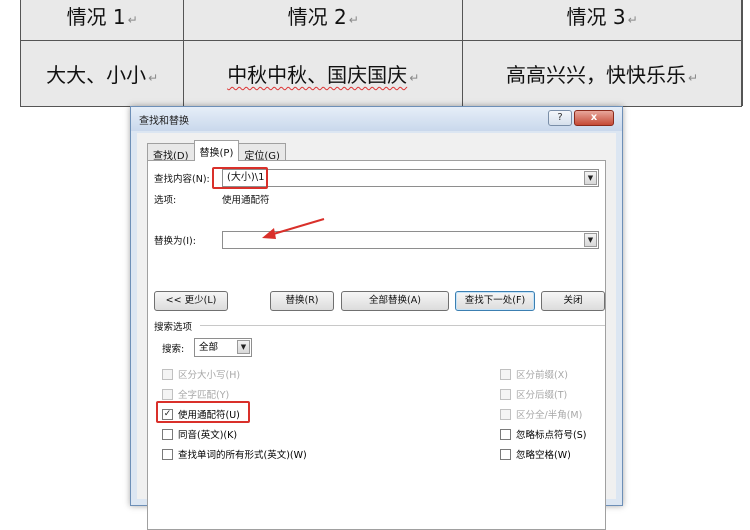  I want to click on search-options-title: 搜索选项, so click(173, 327).